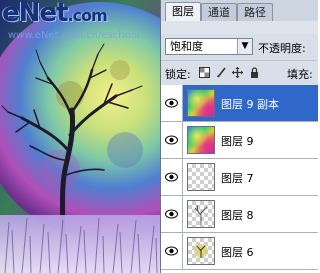 This screenshot has height=273, width=320. What do you see at coordinates (186, 46) in the screenshot?
I see `blend-mode-value: 饱和度` at bounding box center [186, 46].